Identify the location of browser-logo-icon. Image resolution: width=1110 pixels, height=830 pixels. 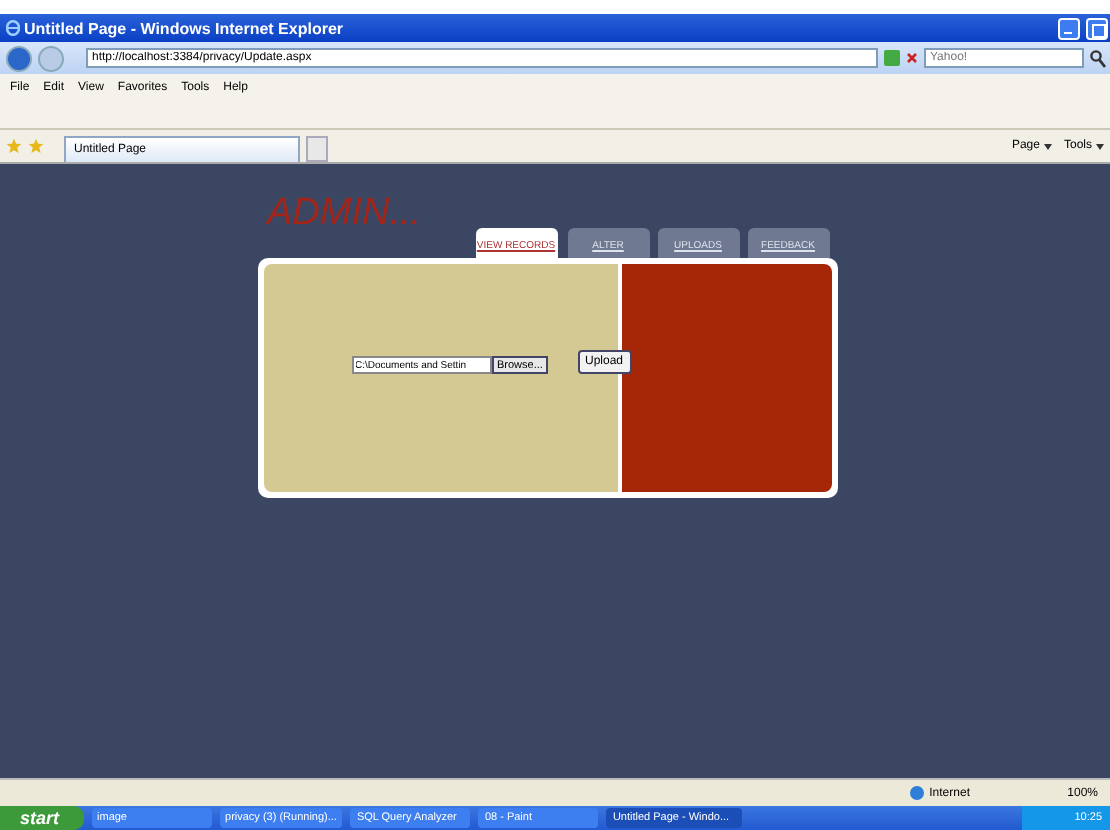
(13, 28).